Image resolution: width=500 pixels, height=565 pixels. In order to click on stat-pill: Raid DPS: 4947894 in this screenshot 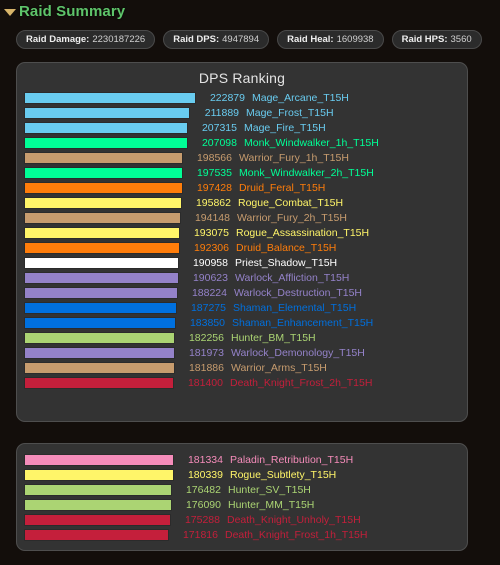, I will do `click(216, 39)`.